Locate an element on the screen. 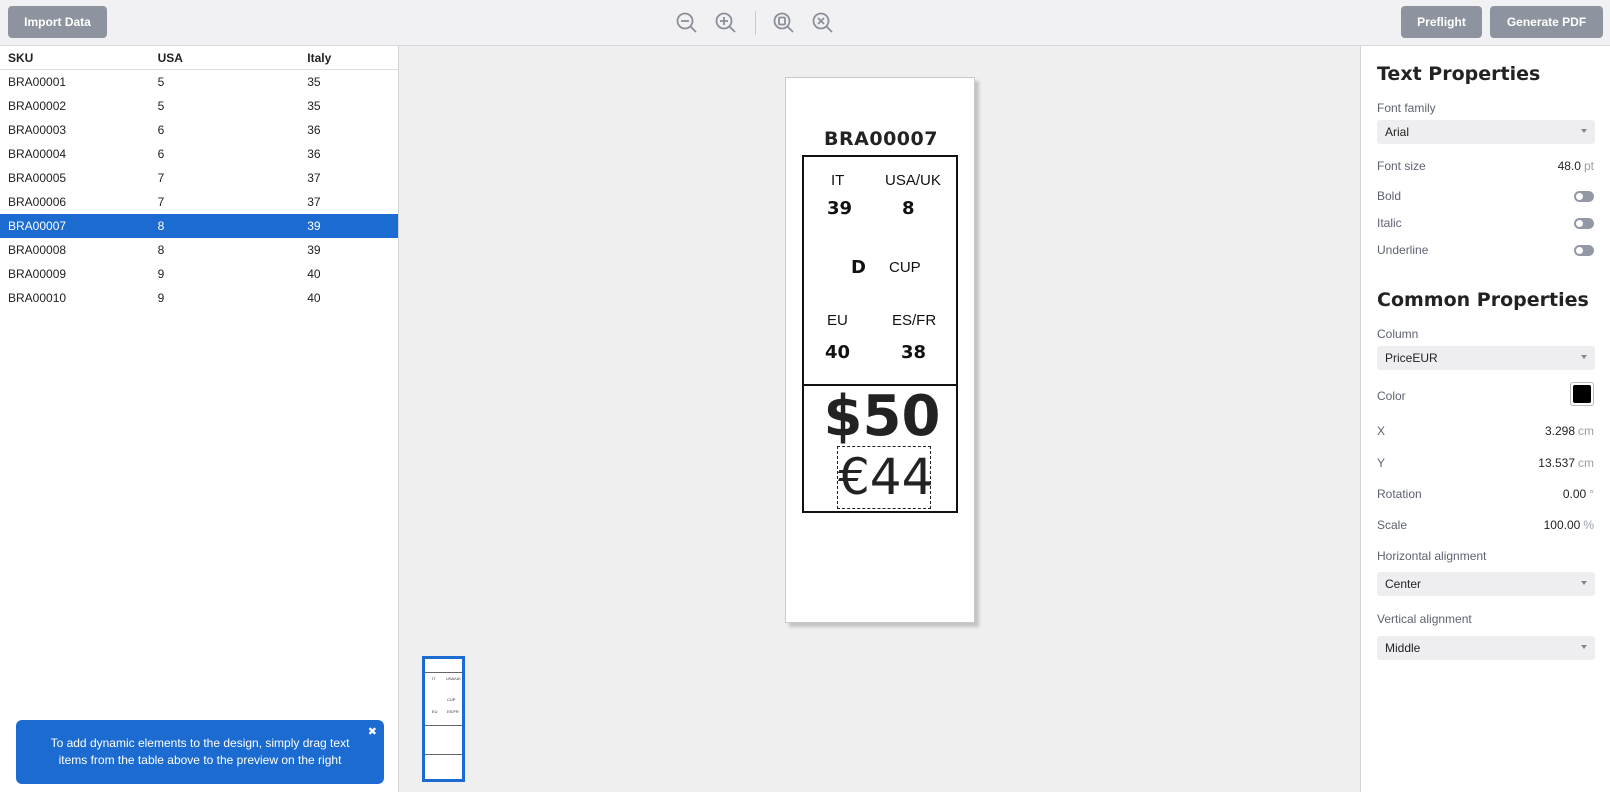 Image resolution: width=1610 pixels, height=792 pixels. underline-toggle is located at coordinates (1584, 250).